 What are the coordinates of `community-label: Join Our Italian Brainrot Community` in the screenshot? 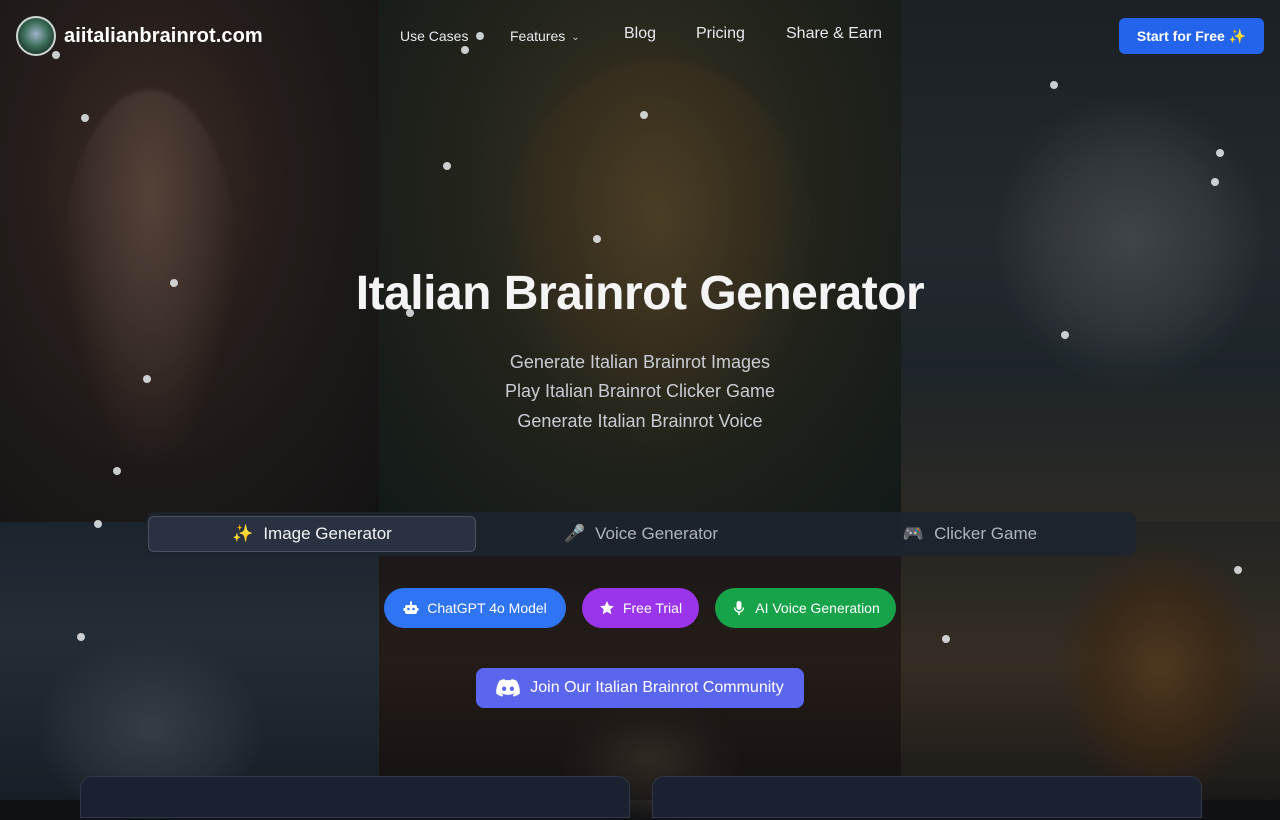 It's located at (657, 687).